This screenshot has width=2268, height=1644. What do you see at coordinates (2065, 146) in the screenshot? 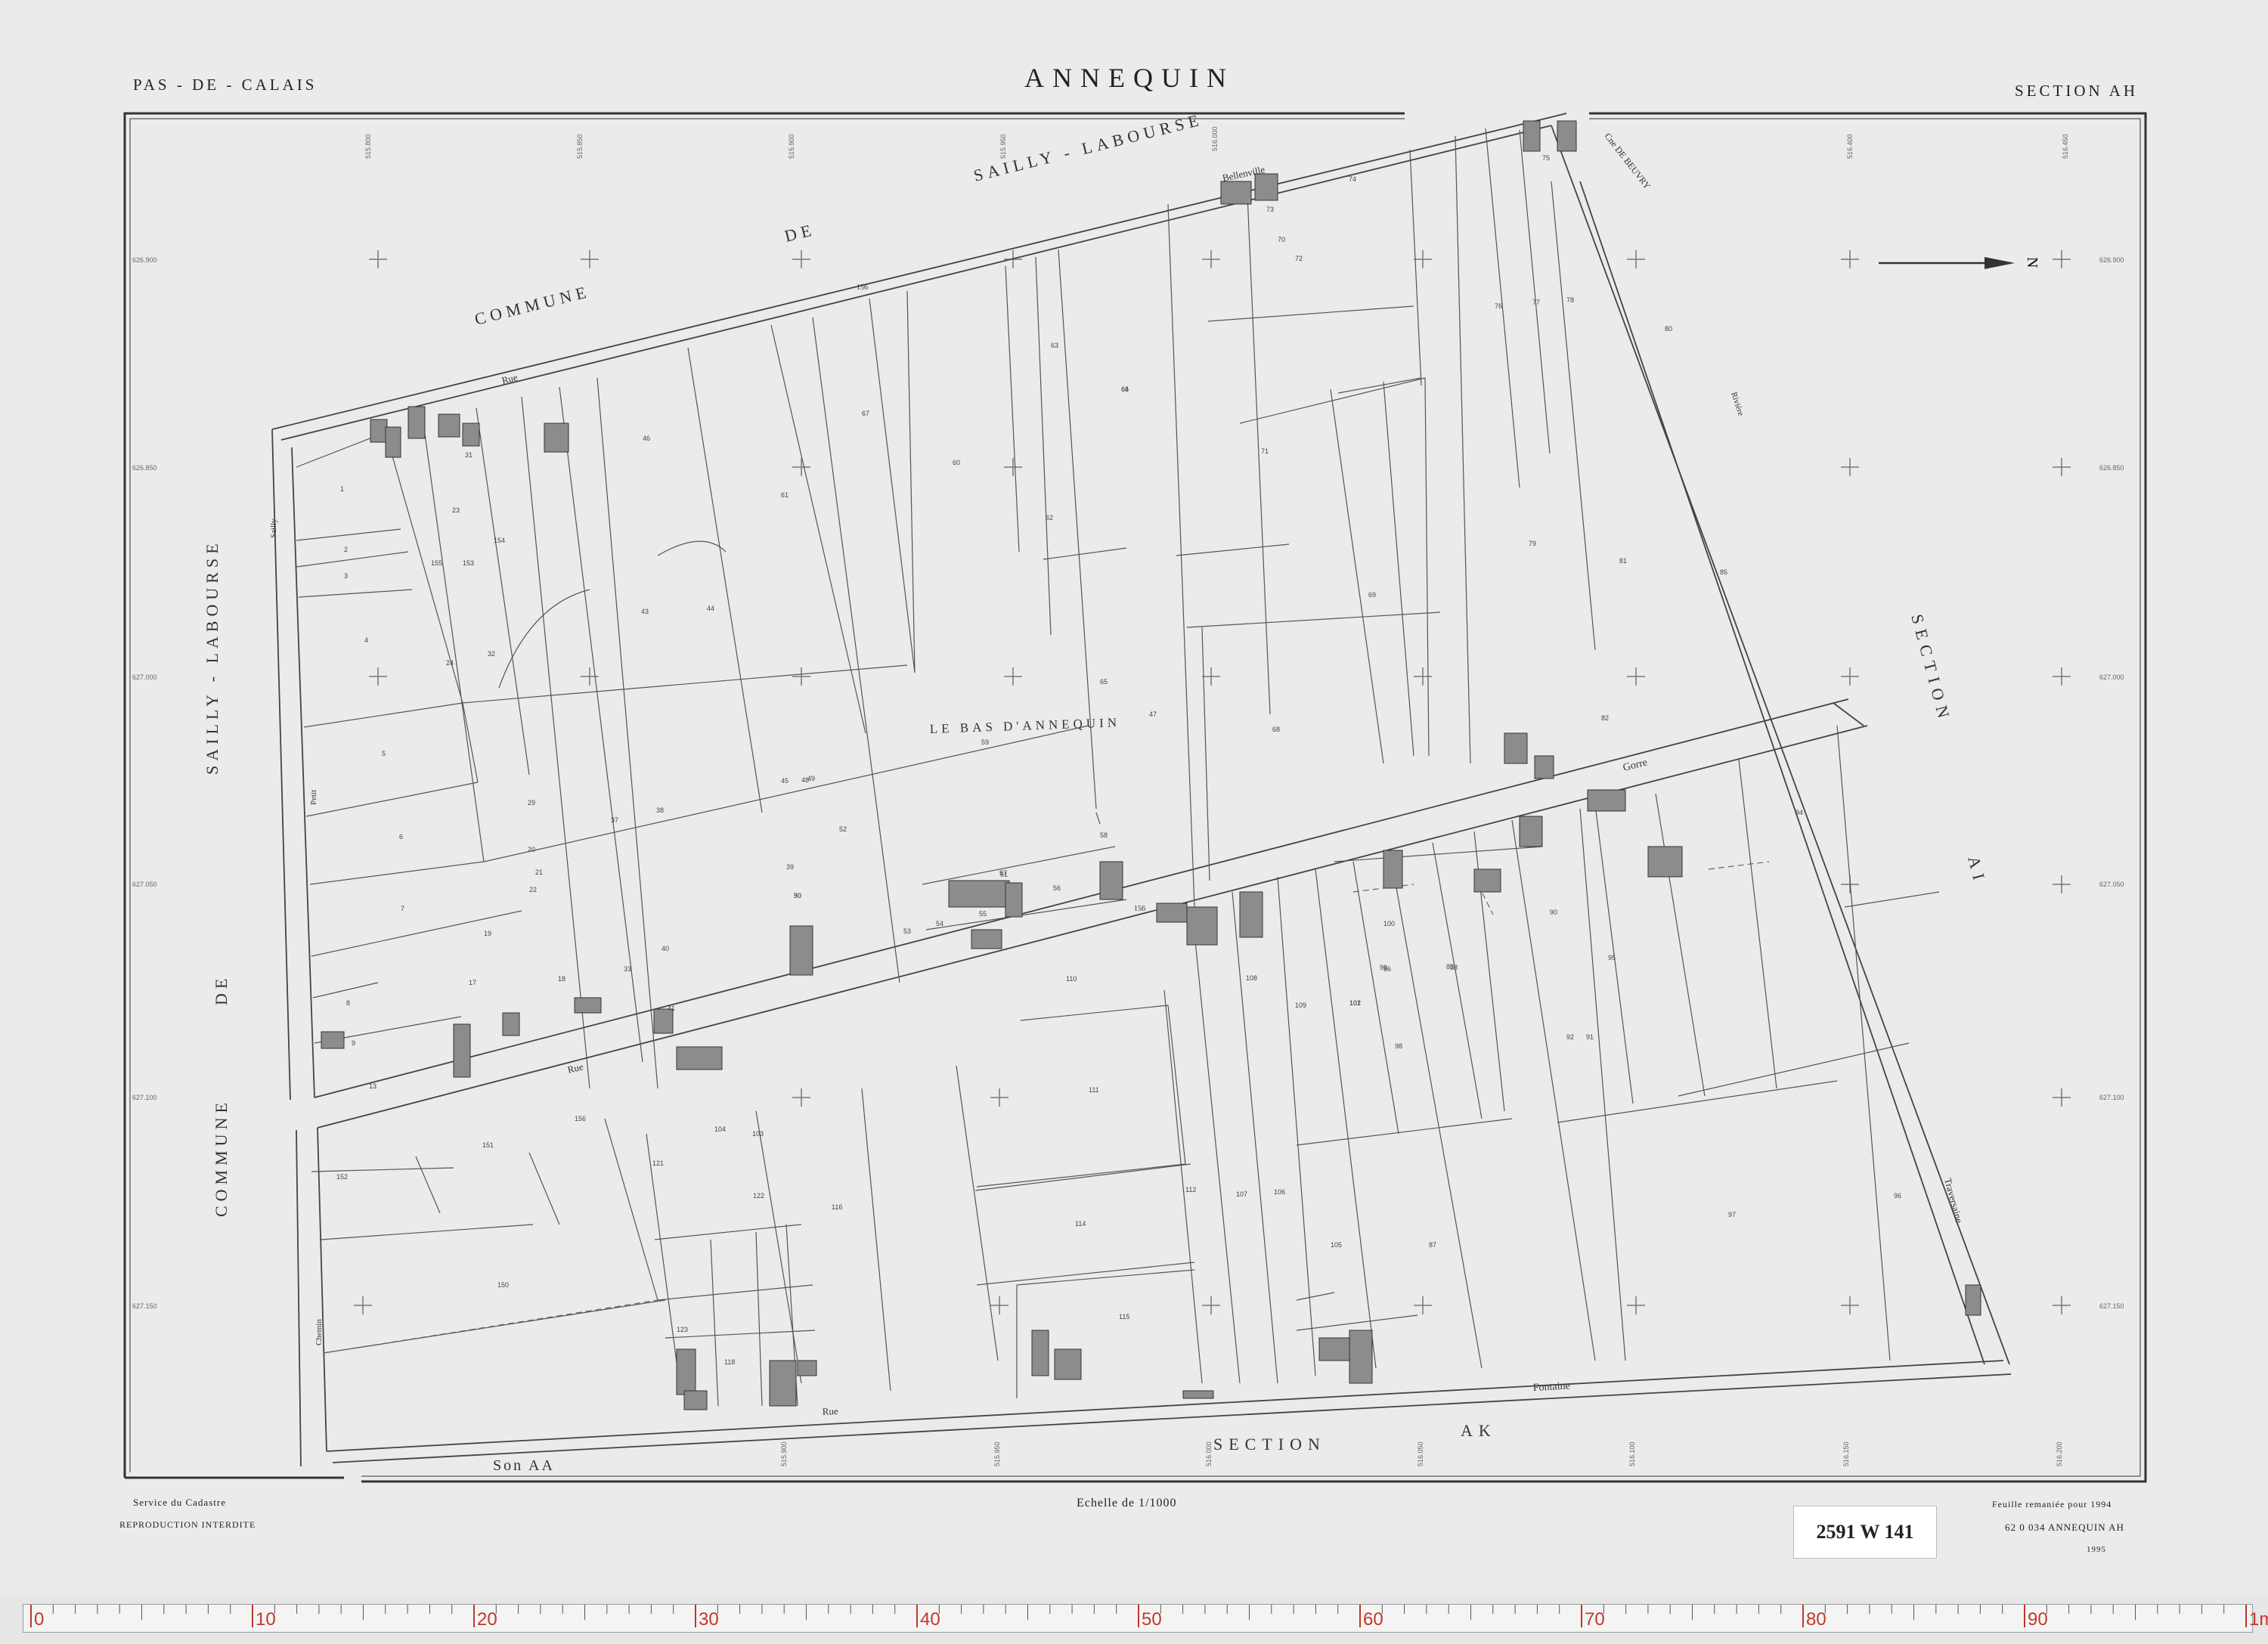
I see `svg-text: 516.450` at bounding box center [2065, 146].